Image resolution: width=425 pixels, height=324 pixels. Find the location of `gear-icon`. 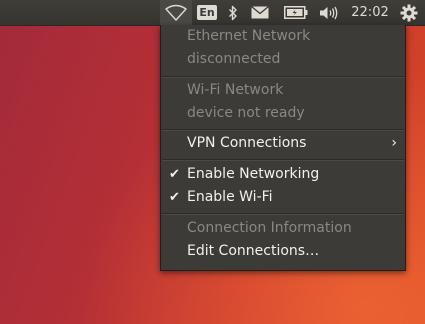

gear-icon is located at coordinates (409, 12).